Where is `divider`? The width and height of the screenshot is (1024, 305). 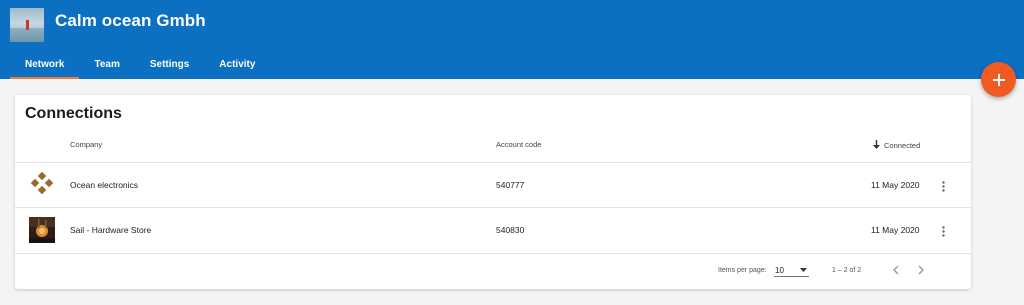 divider is located at coordinates (493, 253).